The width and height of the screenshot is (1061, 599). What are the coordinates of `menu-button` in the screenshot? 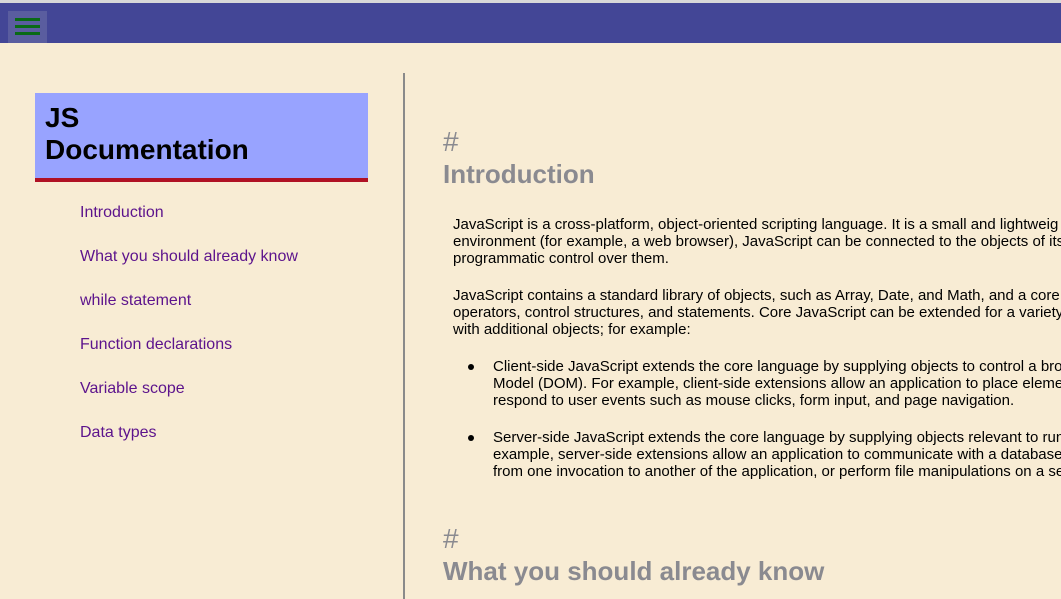 It's located at (27, 27).